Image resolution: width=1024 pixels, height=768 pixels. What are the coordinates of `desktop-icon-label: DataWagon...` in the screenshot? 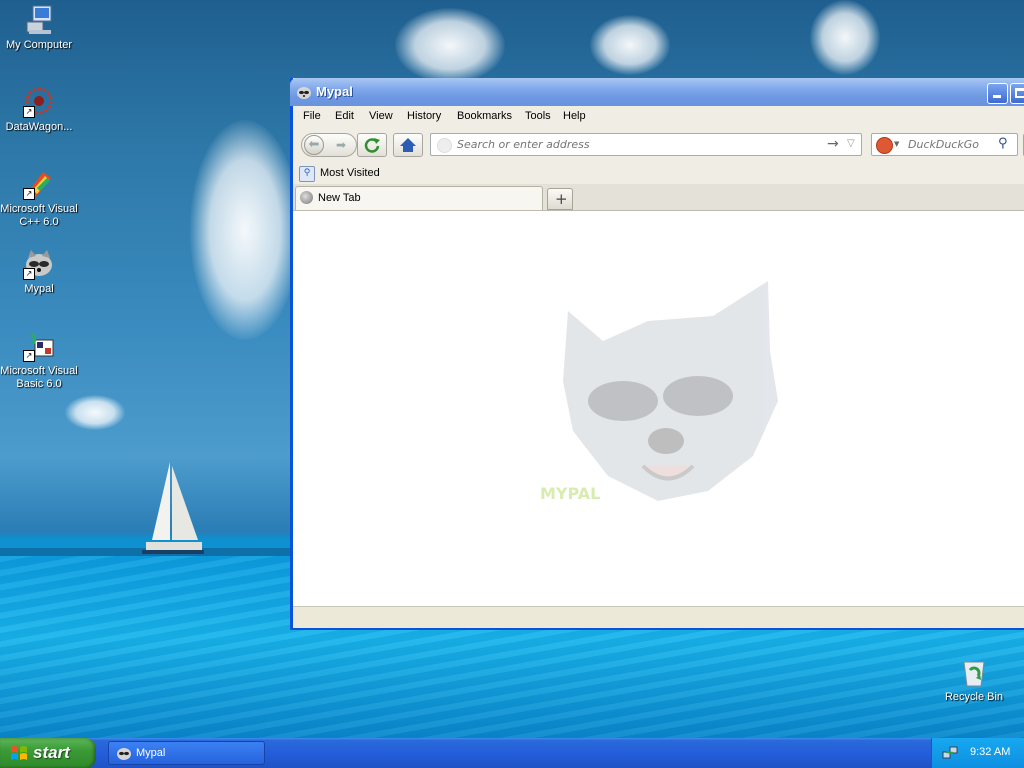 It's located at (39, 127).